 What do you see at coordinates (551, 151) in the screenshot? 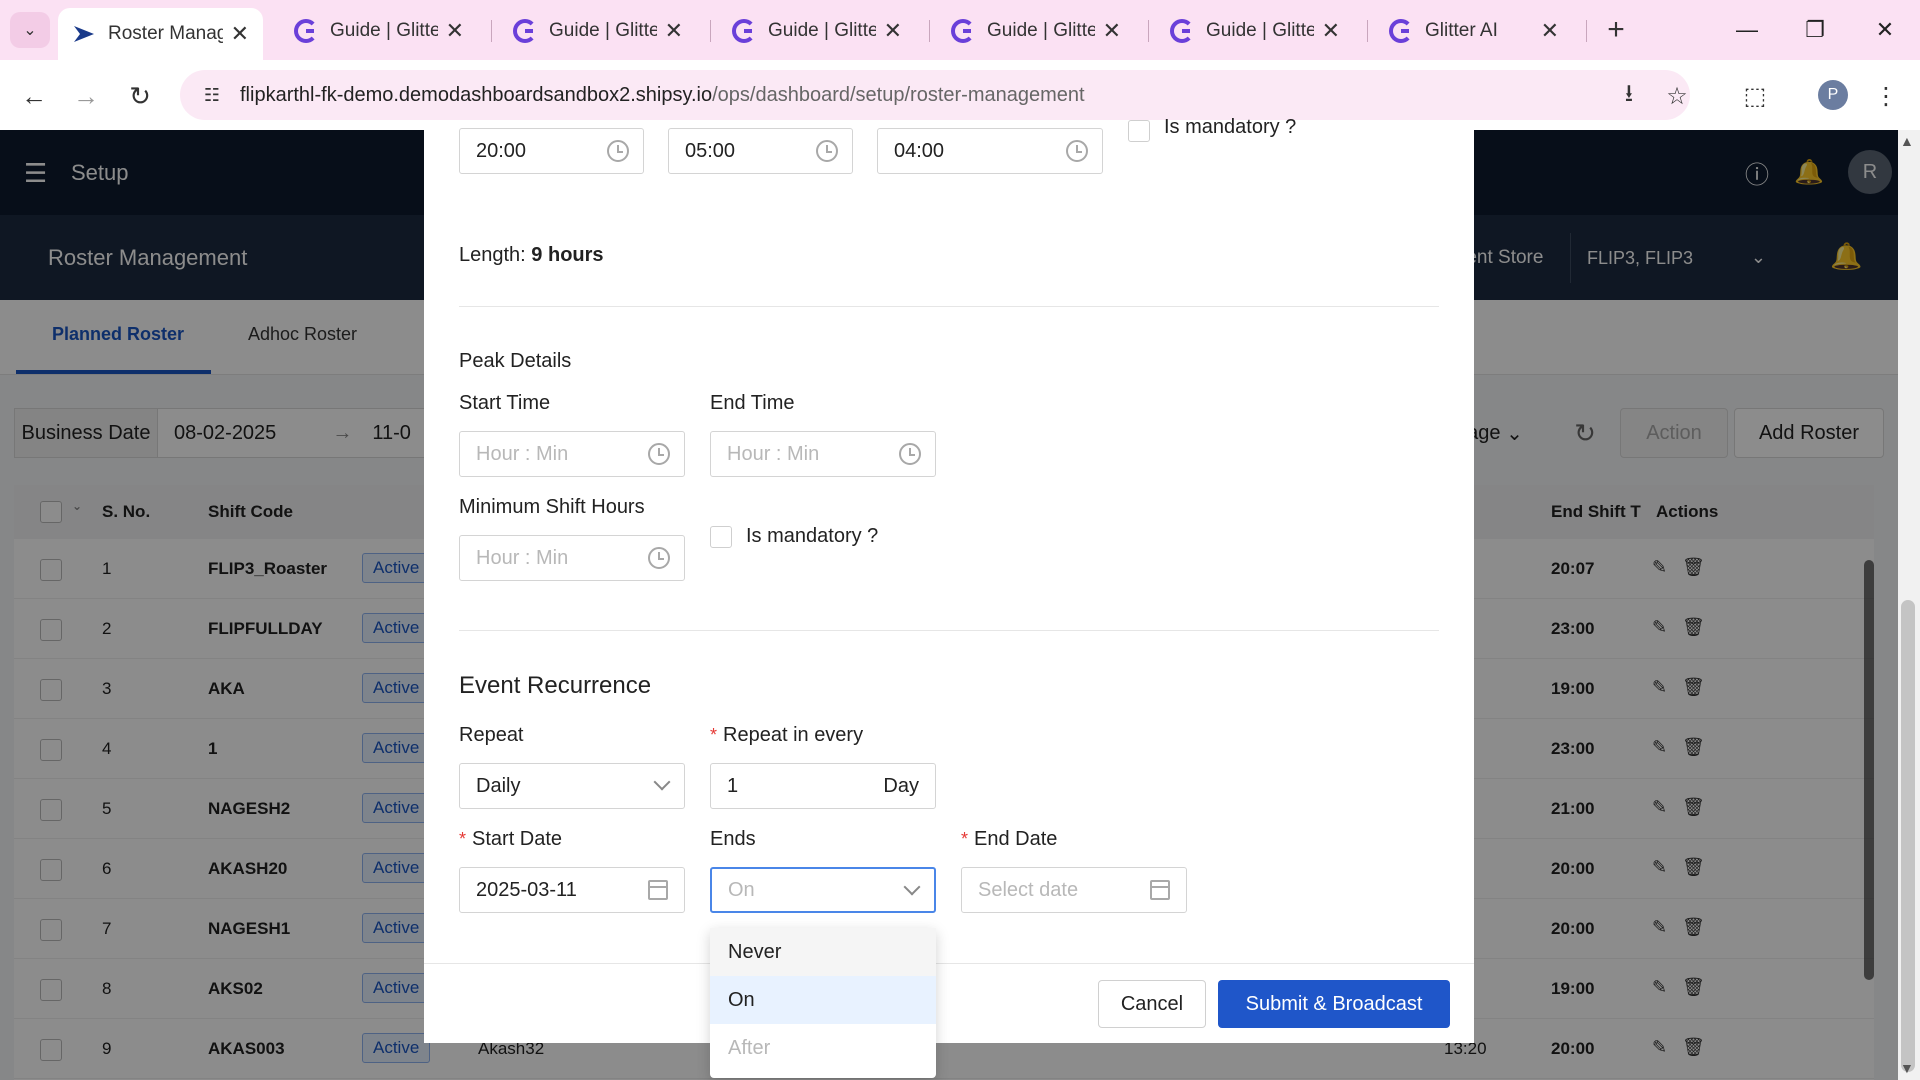
I see `shift-start-time-input: 20:00` at bounding box center [551, 151].